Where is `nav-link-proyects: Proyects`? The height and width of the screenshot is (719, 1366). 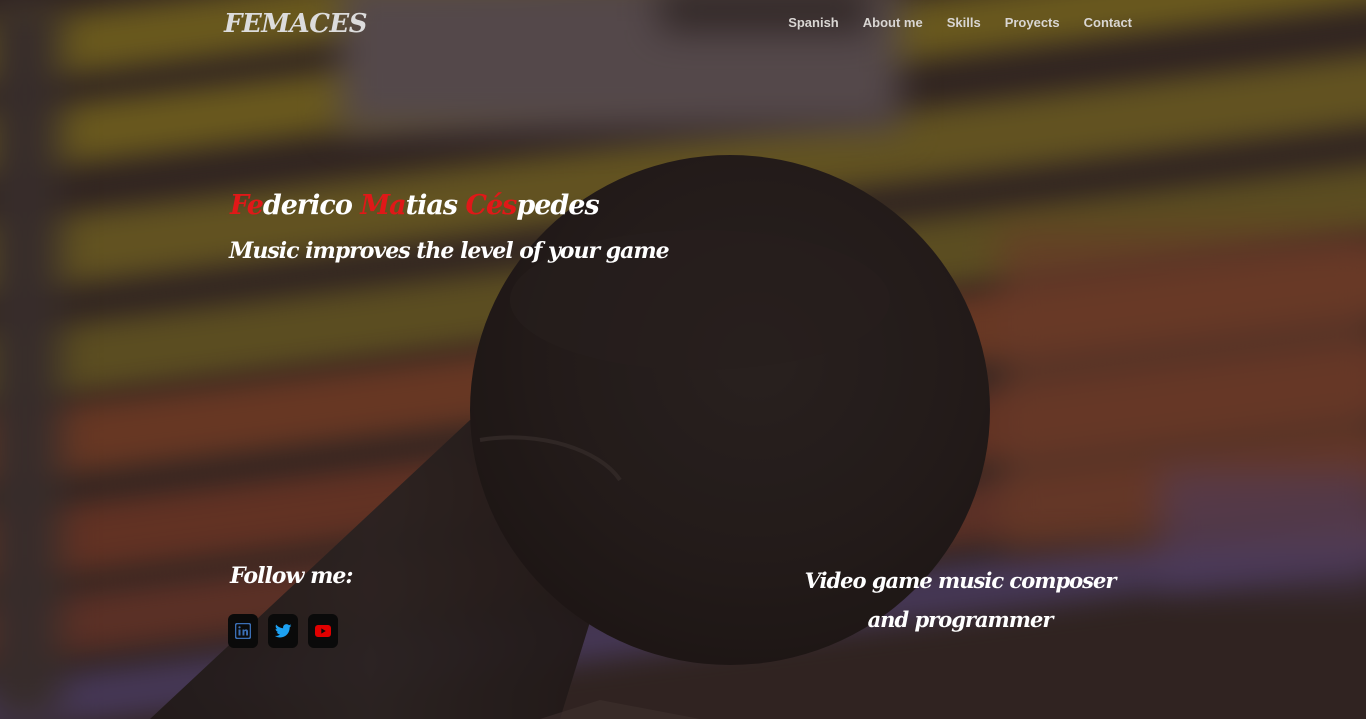
nav-link-proyects: Proyects is located at coordinates (1032, 22).